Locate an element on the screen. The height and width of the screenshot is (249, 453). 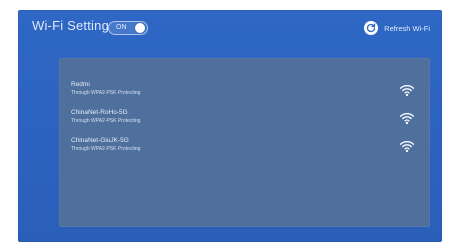
network-name: ChinaNet-GiuJK-5G is located at coordinates (100, 140).